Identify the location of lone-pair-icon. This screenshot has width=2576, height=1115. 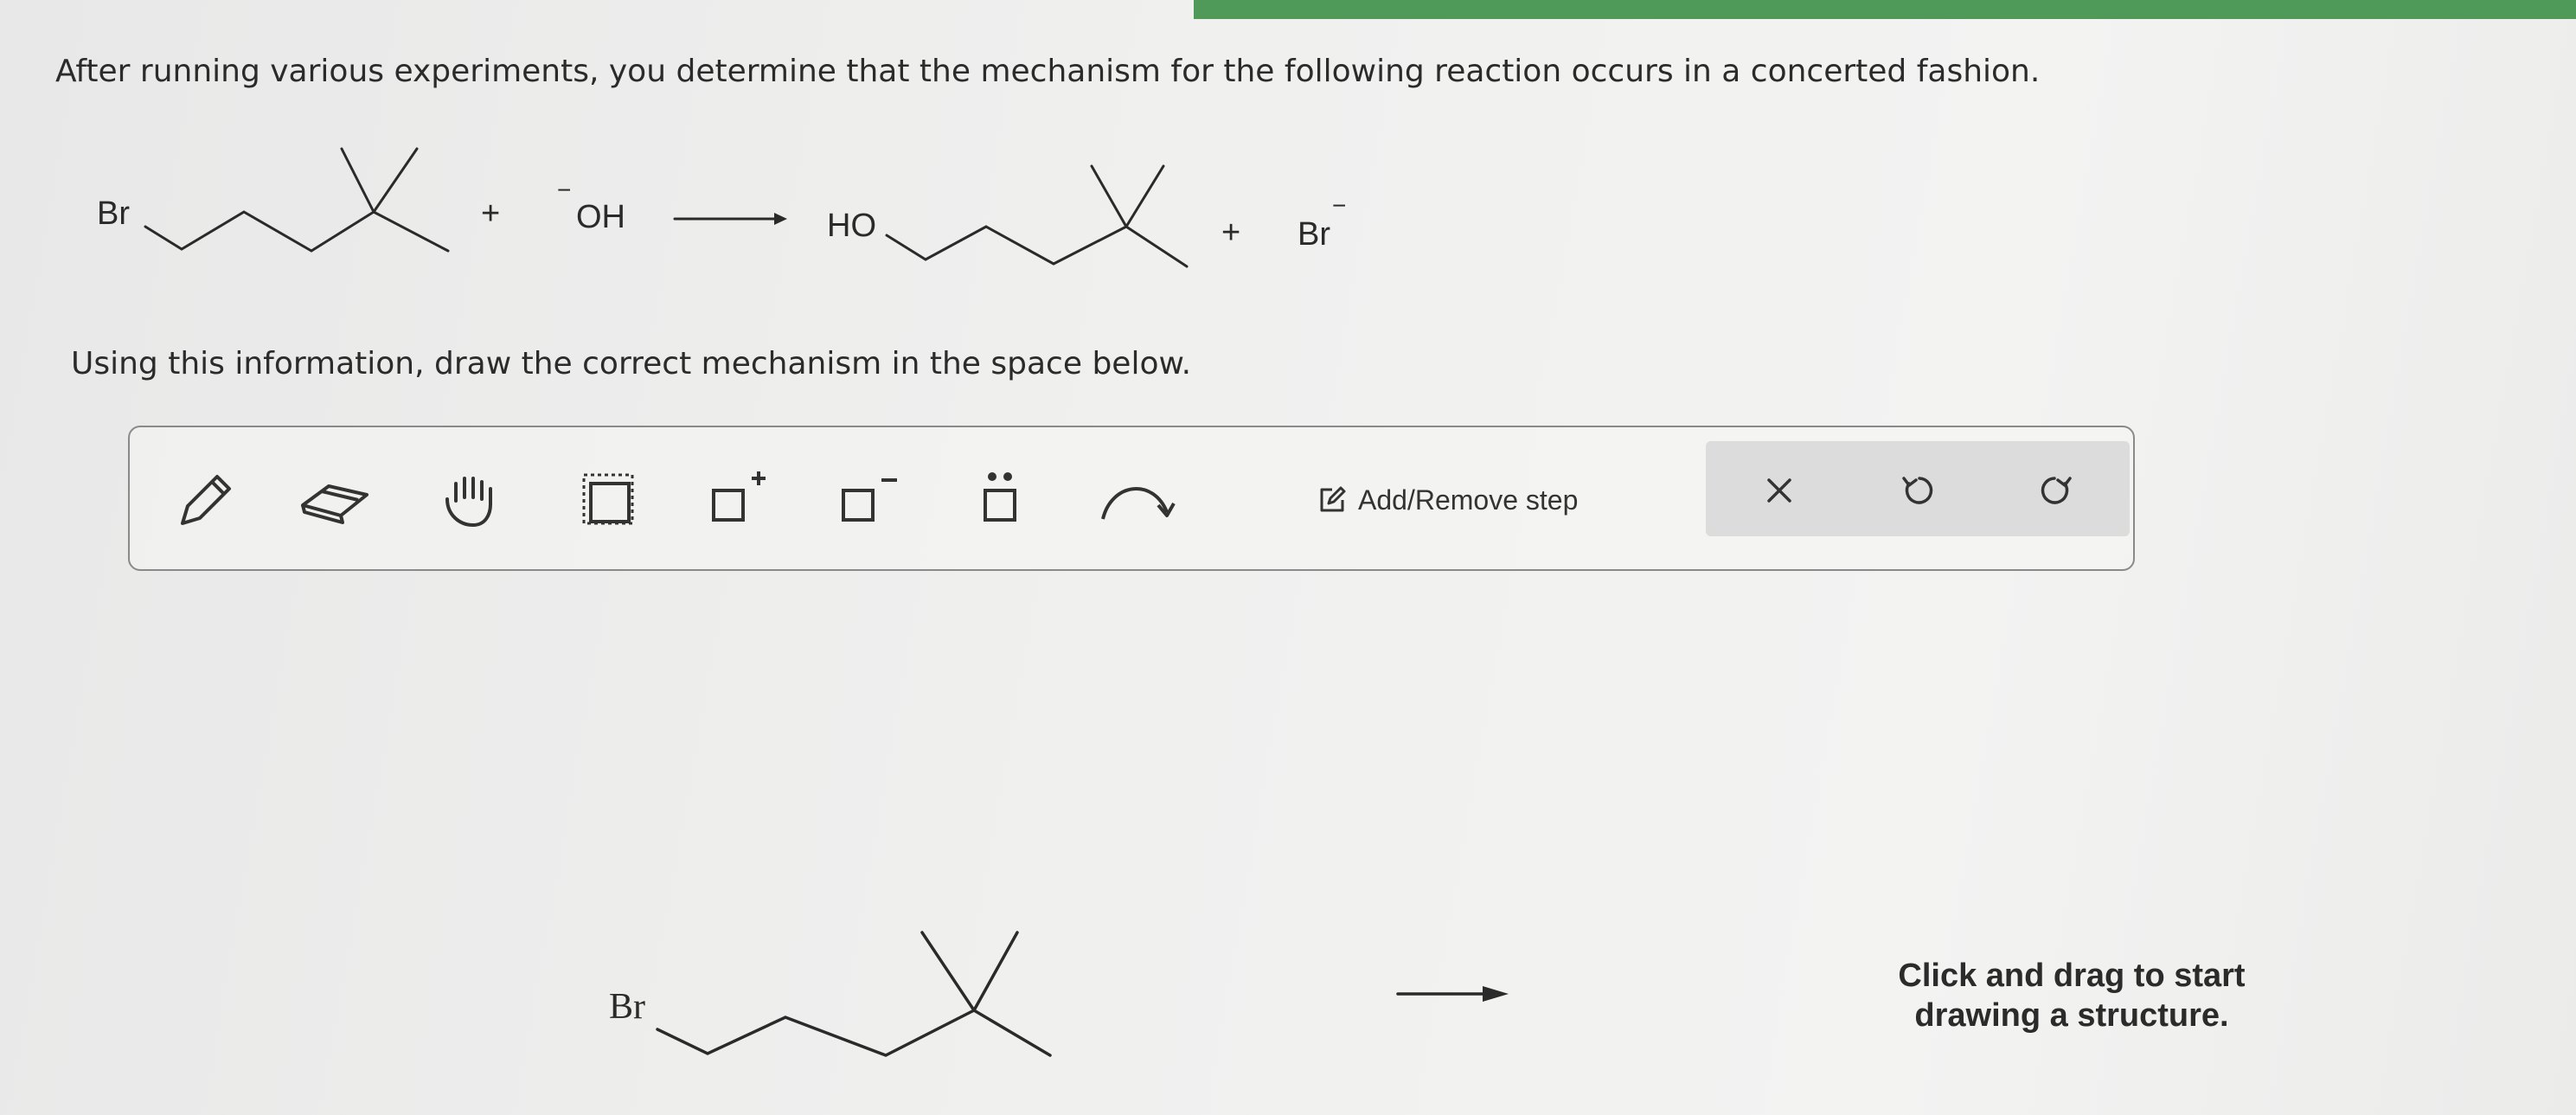
(1000, 497).